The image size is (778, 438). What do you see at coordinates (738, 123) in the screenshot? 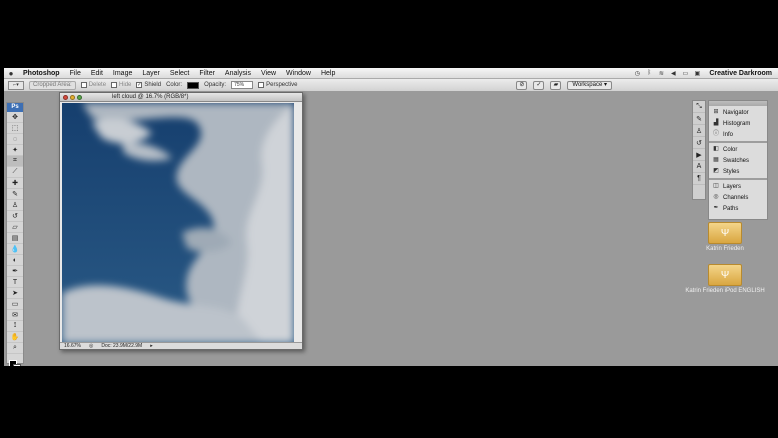
I see `panel-histogram: ▟ Histogram` at bounding box center [738, 123].